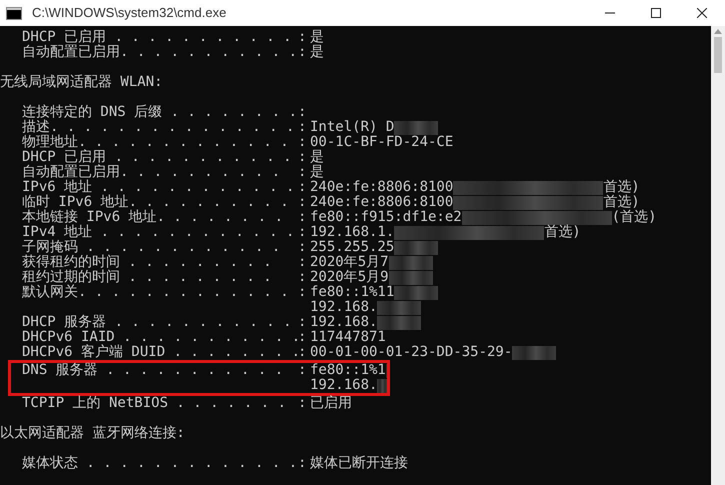 This screenshot has width=725, height=485. I want to click on property-label: DNS 服务器 . . . . . . . . . . ., so click(153, 370).